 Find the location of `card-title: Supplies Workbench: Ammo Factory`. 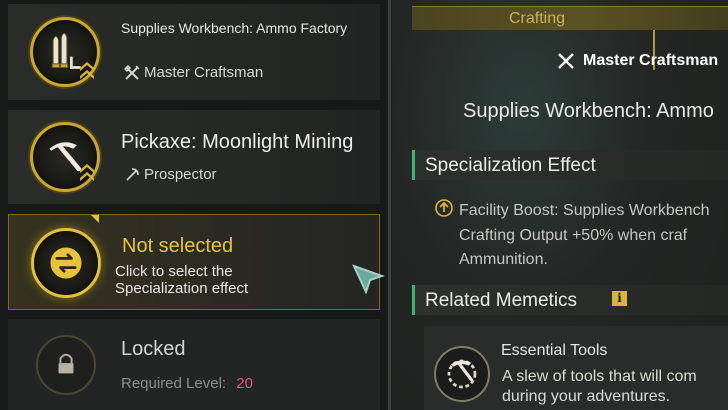

card-title: Supplies Workbench: Ammo Factory is located at coordinates (234, 28).